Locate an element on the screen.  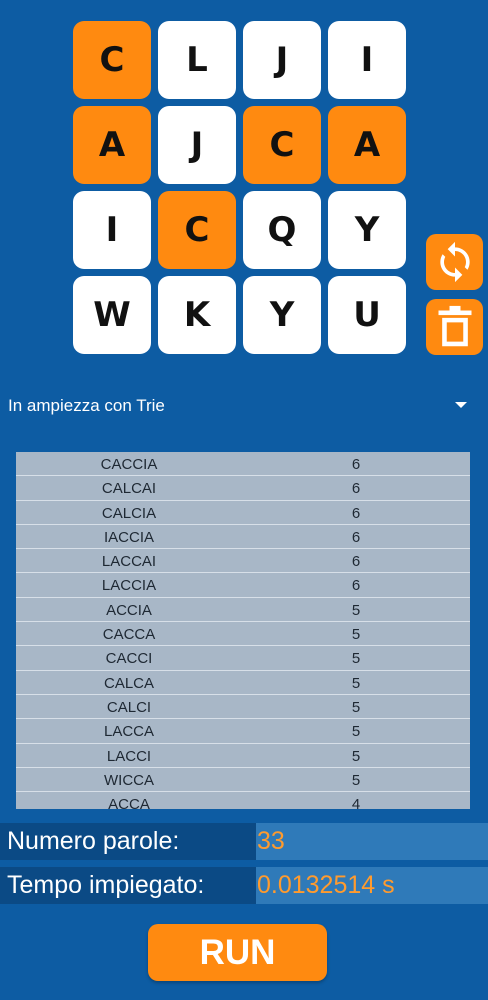
result-word: LACCA is located at coordinates (129, 732).